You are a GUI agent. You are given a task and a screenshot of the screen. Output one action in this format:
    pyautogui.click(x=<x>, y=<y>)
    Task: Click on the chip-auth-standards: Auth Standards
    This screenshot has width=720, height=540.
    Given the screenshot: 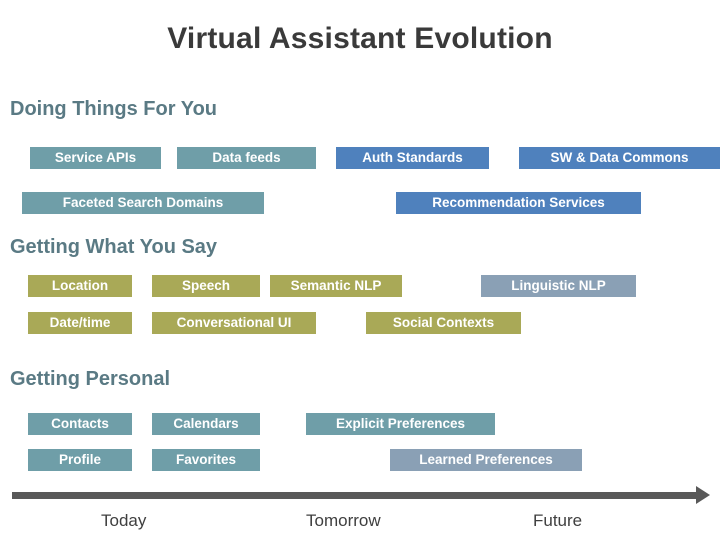 What is the action you would take?
    pyautogui.click(x=412, y=158)
    